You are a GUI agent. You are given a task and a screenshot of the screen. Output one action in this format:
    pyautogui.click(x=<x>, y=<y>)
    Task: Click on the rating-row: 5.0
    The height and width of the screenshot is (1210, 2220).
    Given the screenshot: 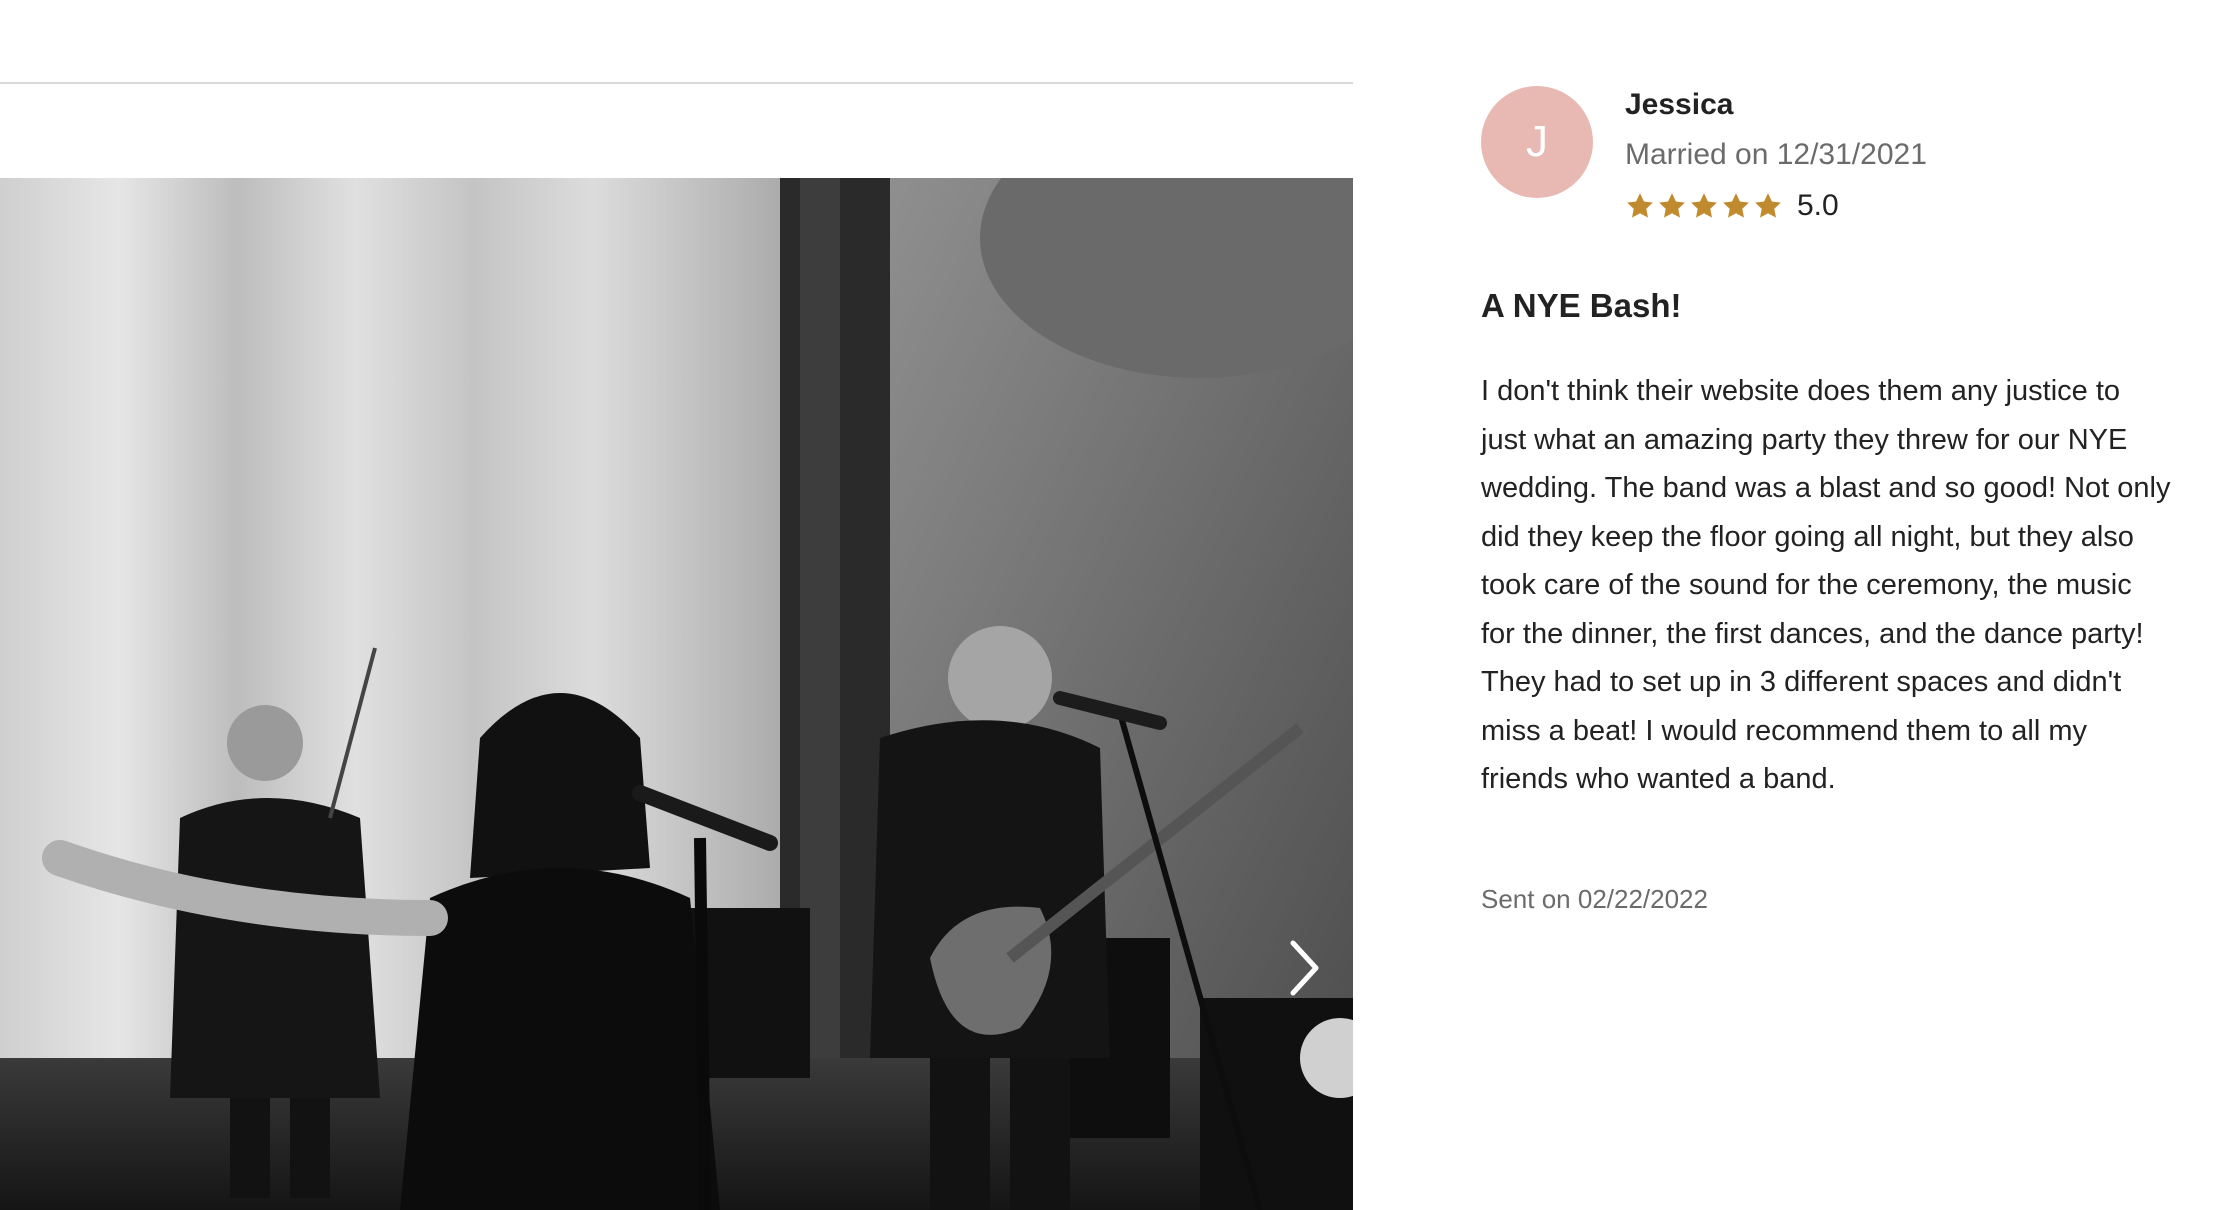 What is the action you would take?
    pyautogui.click(x=1732, y=206)
    